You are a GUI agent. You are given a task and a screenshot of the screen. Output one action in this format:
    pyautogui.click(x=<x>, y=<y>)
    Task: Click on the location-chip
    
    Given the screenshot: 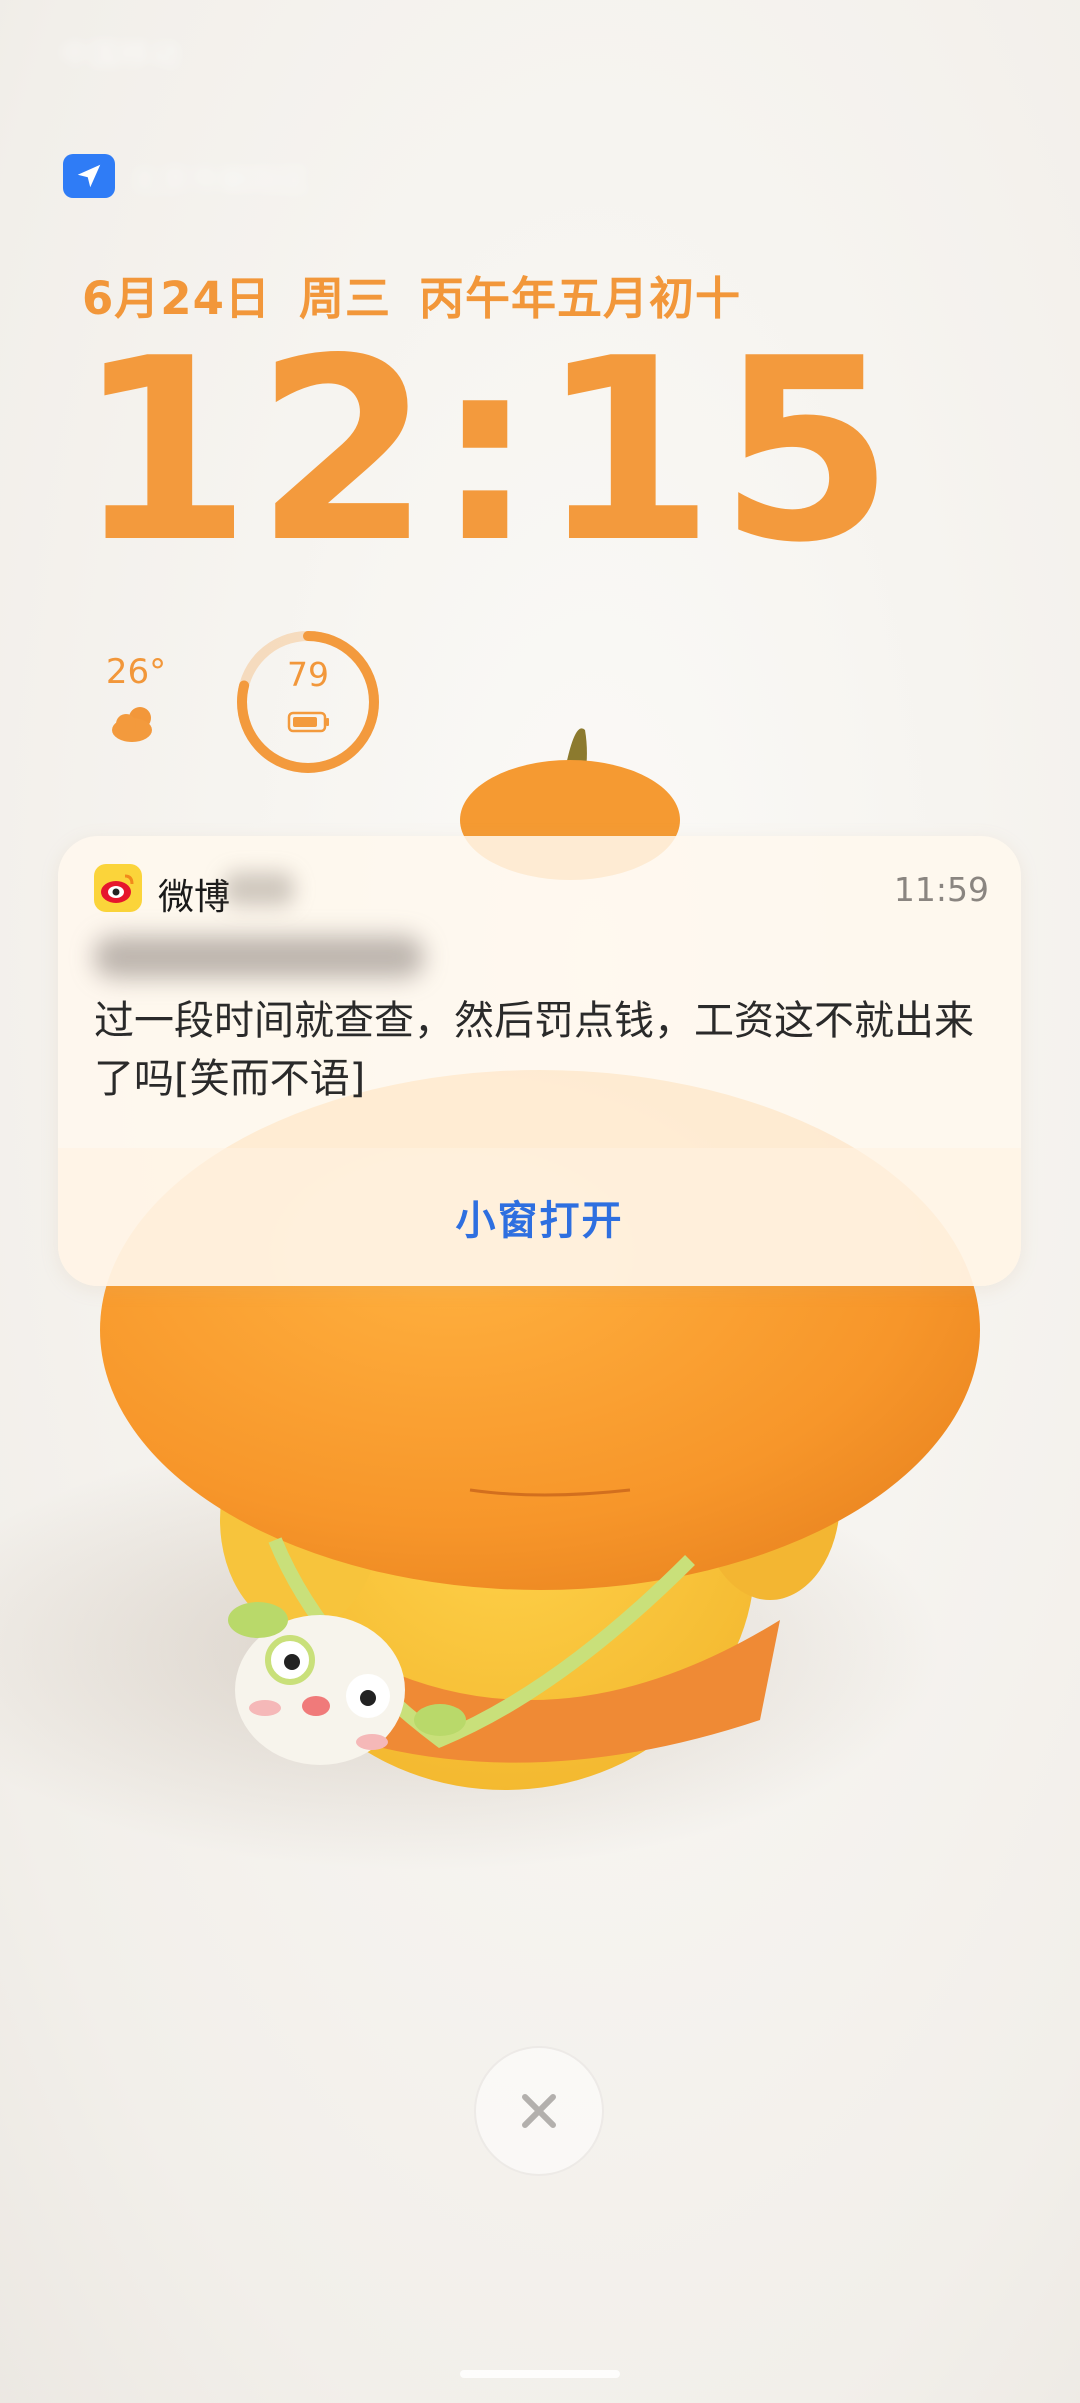 What is the action you would take?
    pyautogui.click(x=89, y=176)
    